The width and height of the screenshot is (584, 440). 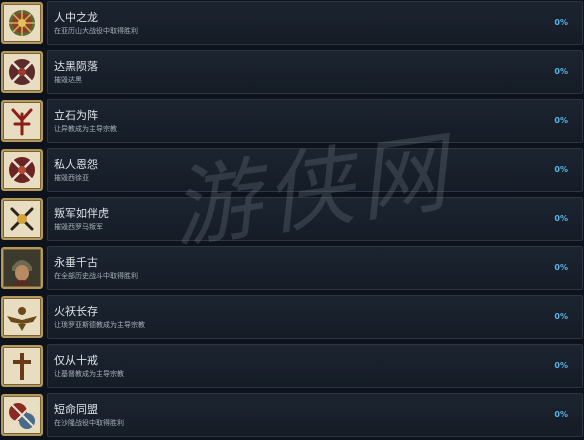 I want to click on faravahar-icon, so click(x=22, y=317).